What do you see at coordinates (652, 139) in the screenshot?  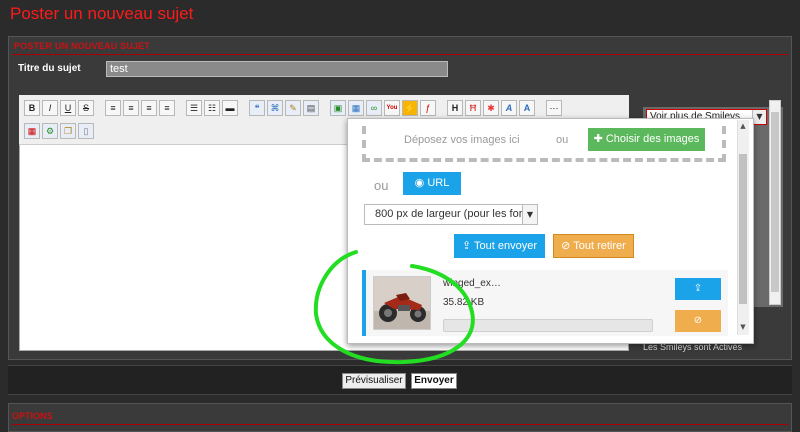 I see `choose-images-label: Choisir des images` at bounding box center [652, 139].